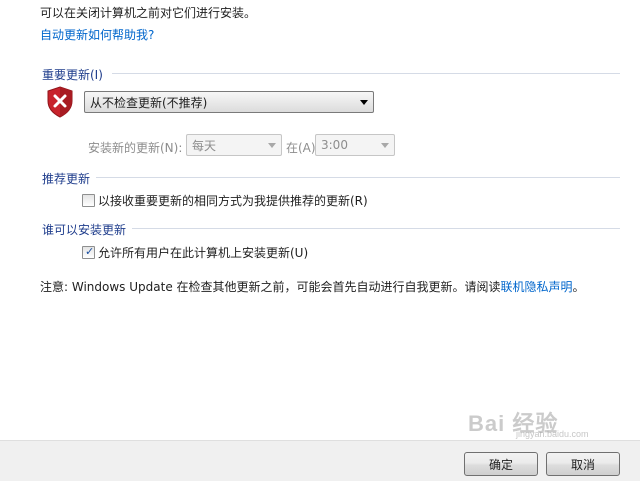 The image size is (640, 481). Describe the element at coordinates (233, 200) in the screenshot. I see `recommended-updates-label: 以接收重要更新的相同方式为我提供推荐的更新(R)` at that location.